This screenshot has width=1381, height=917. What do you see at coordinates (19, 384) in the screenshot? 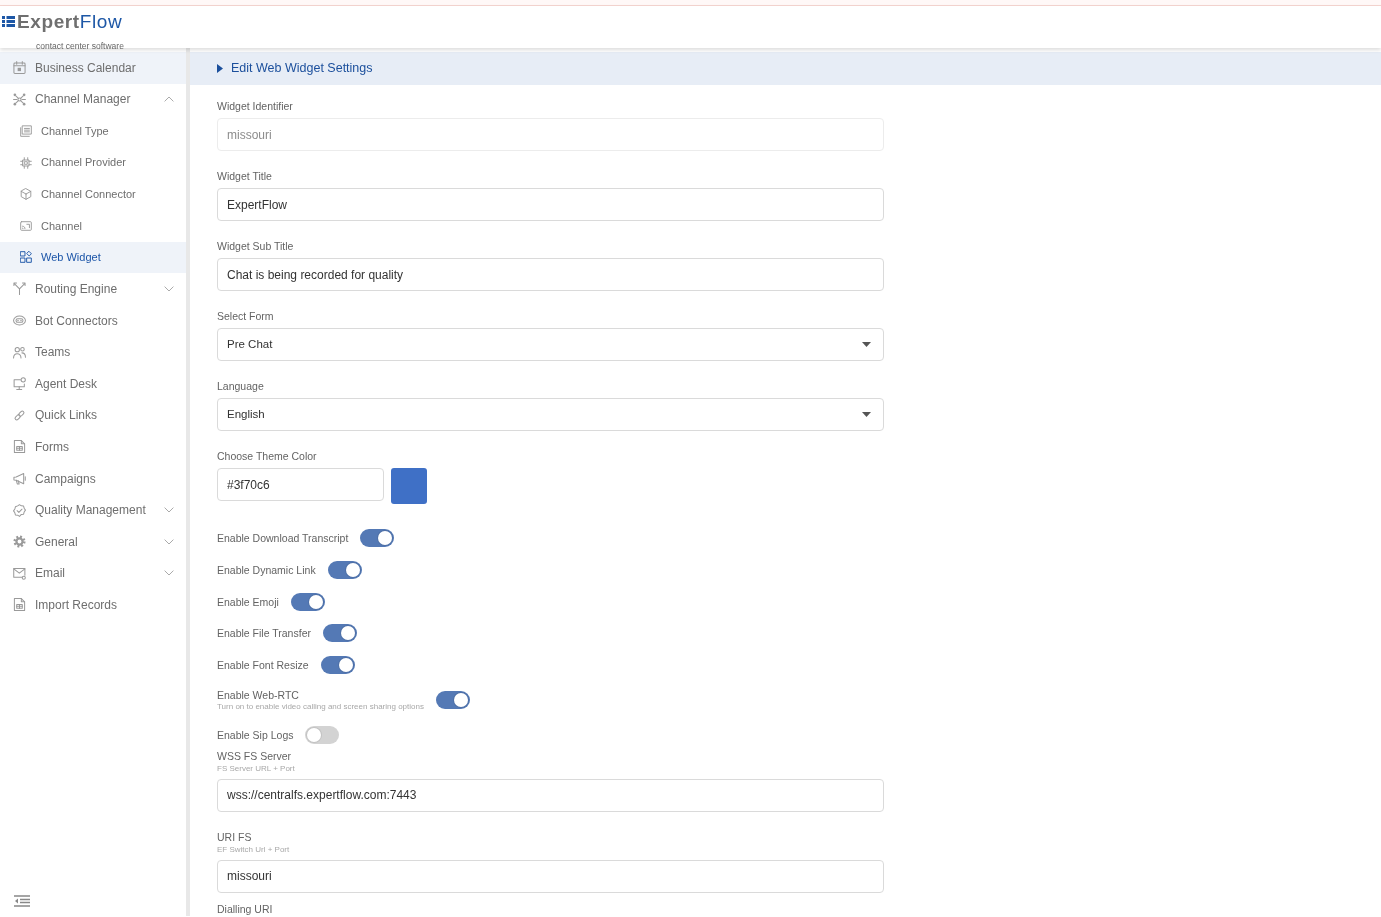
I see `monitor-icon` at bounding box center [19, 384].